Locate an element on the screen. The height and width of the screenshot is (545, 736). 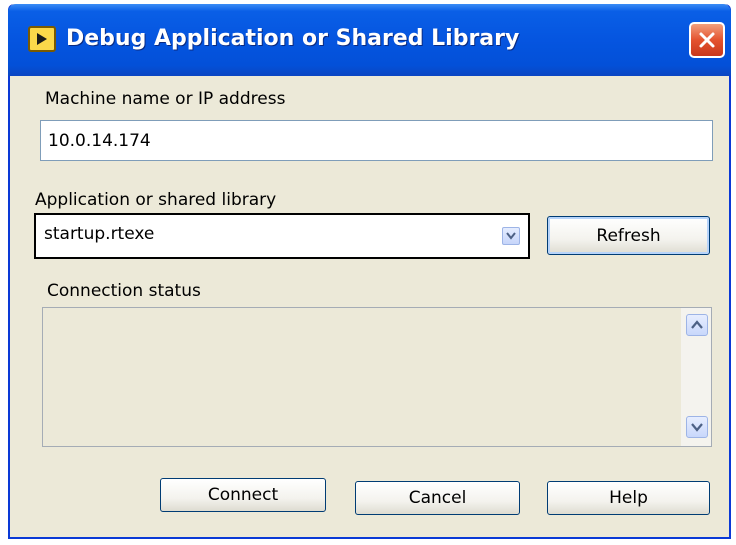
dropdown-arrow-icon is located at coordinates (511, 236).